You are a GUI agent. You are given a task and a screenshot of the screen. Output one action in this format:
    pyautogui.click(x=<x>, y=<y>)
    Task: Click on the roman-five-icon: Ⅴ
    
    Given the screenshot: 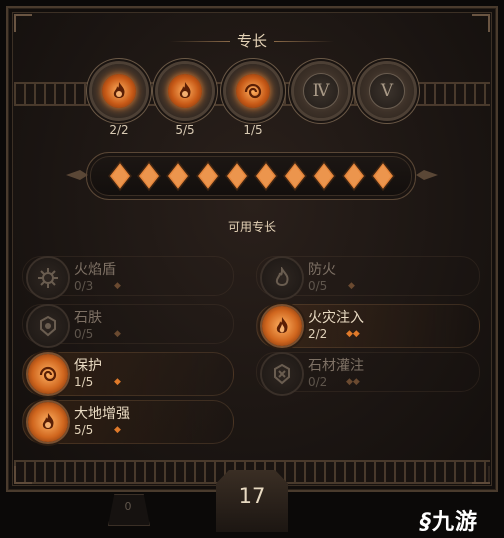 What is the action you would take?
    pyautogui.click(x=387, y=91)
    